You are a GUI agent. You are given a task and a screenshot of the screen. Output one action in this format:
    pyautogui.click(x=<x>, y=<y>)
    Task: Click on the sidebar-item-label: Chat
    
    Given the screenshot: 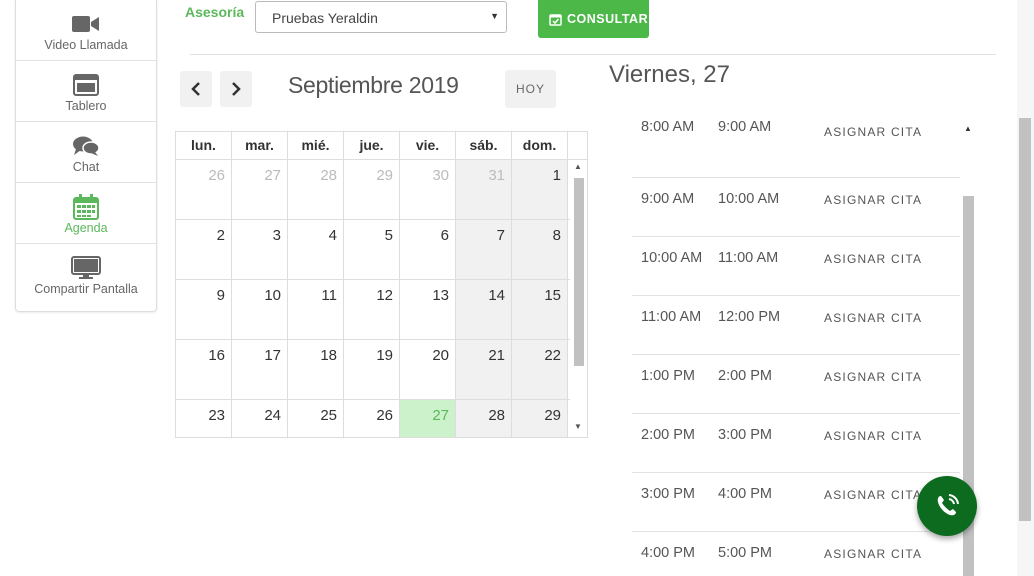 What is the action you would take?
    pyautogui.click(x=86, y=167)
    